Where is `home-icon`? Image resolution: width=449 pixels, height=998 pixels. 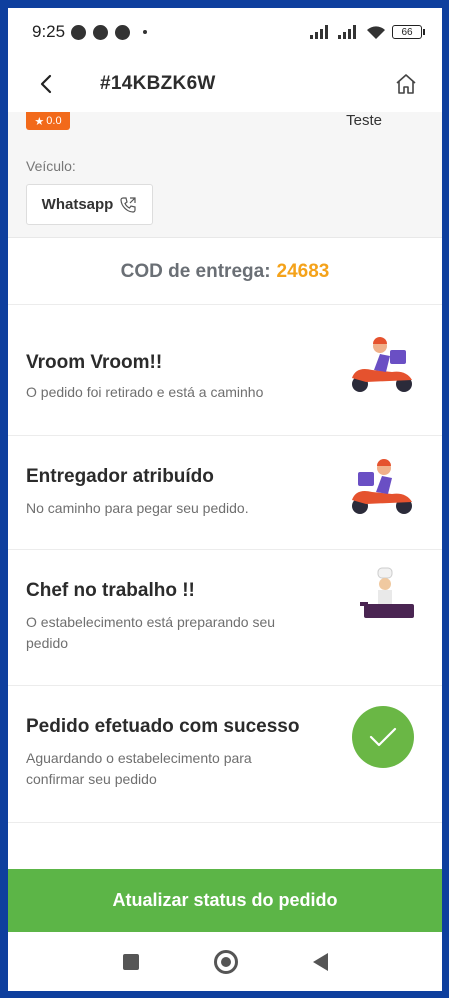 home-icon is located at coordinates (406, 84).